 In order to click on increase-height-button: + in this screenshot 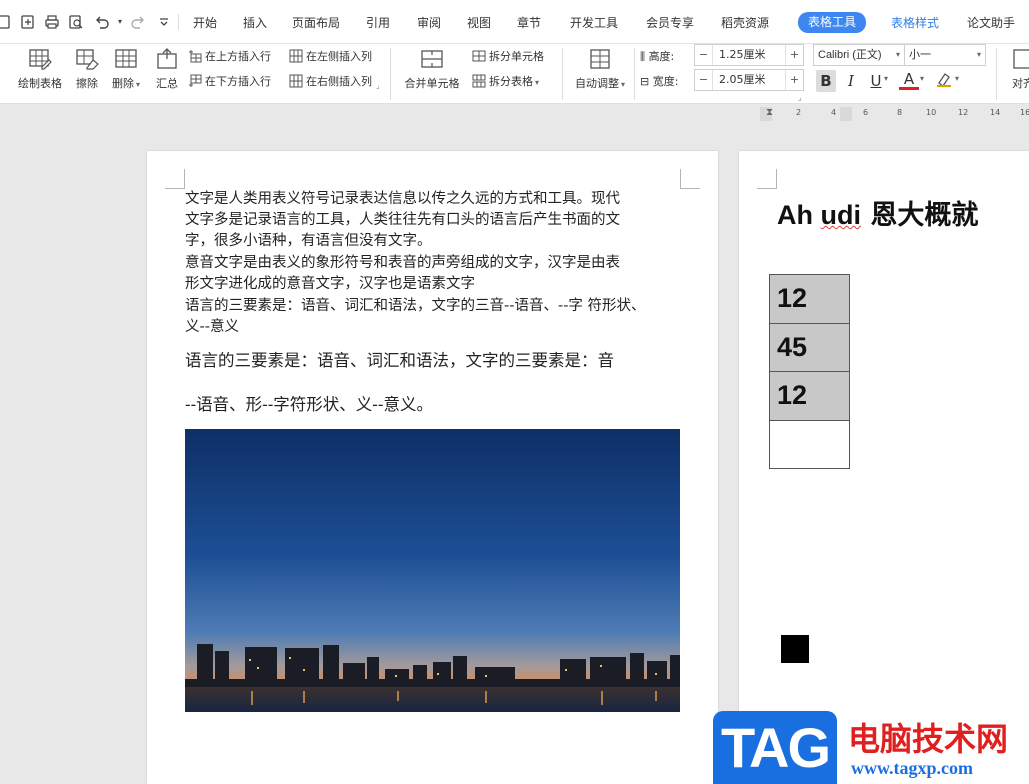, I will do `click(794, 55)`.